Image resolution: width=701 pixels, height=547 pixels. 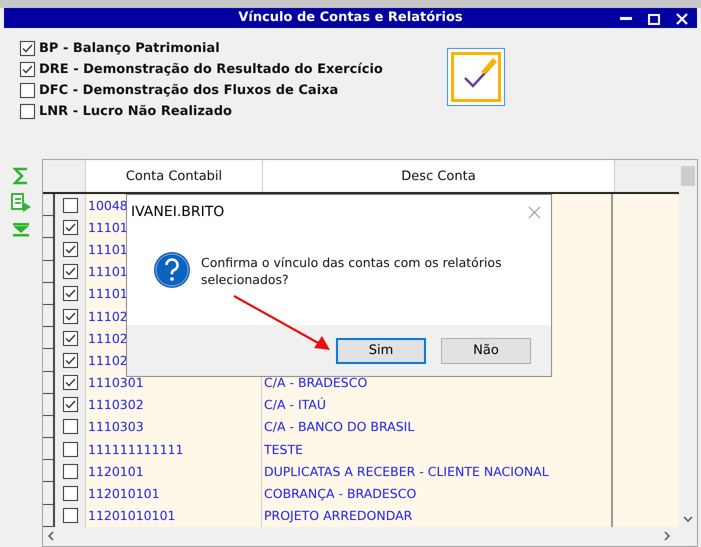 What do you see at coordinates (282, 323) in the screenshot?
I see `arrow-icon` at bounding box center [282, 323].